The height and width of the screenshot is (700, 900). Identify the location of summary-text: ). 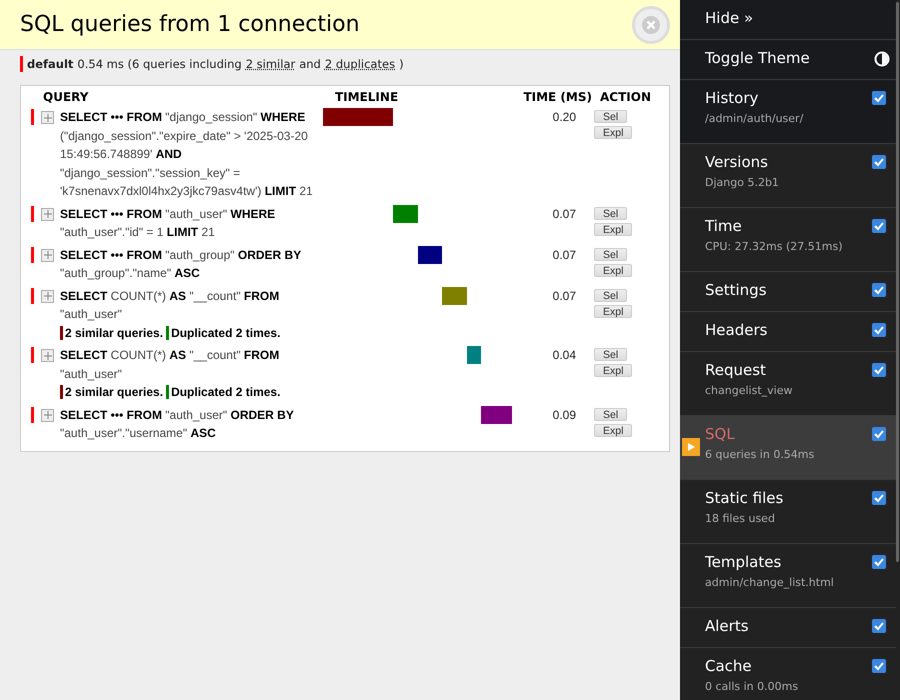
(401, 64).